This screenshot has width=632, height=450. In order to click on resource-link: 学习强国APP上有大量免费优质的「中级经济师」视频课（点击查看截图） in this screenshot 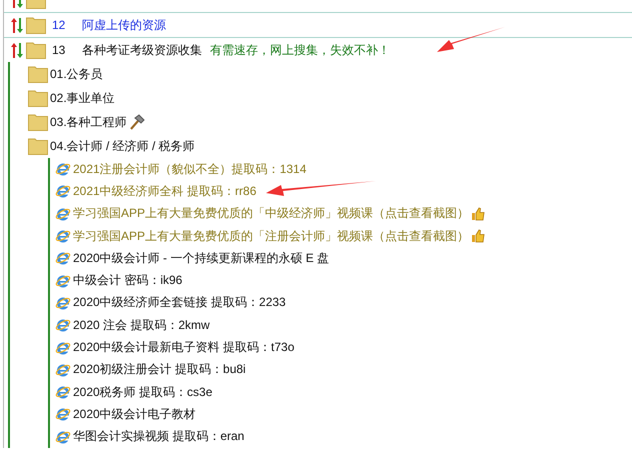, I will do `click(271, 213)`.